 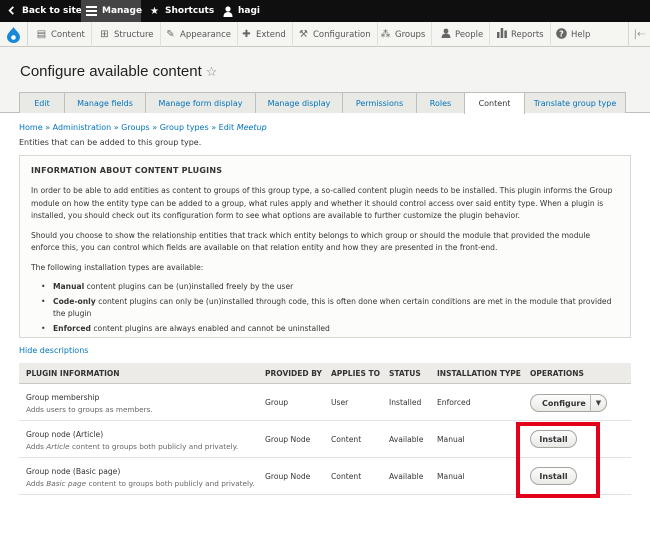 I want to click on menu-extend-label: Extend, so click(x=271, y=34).